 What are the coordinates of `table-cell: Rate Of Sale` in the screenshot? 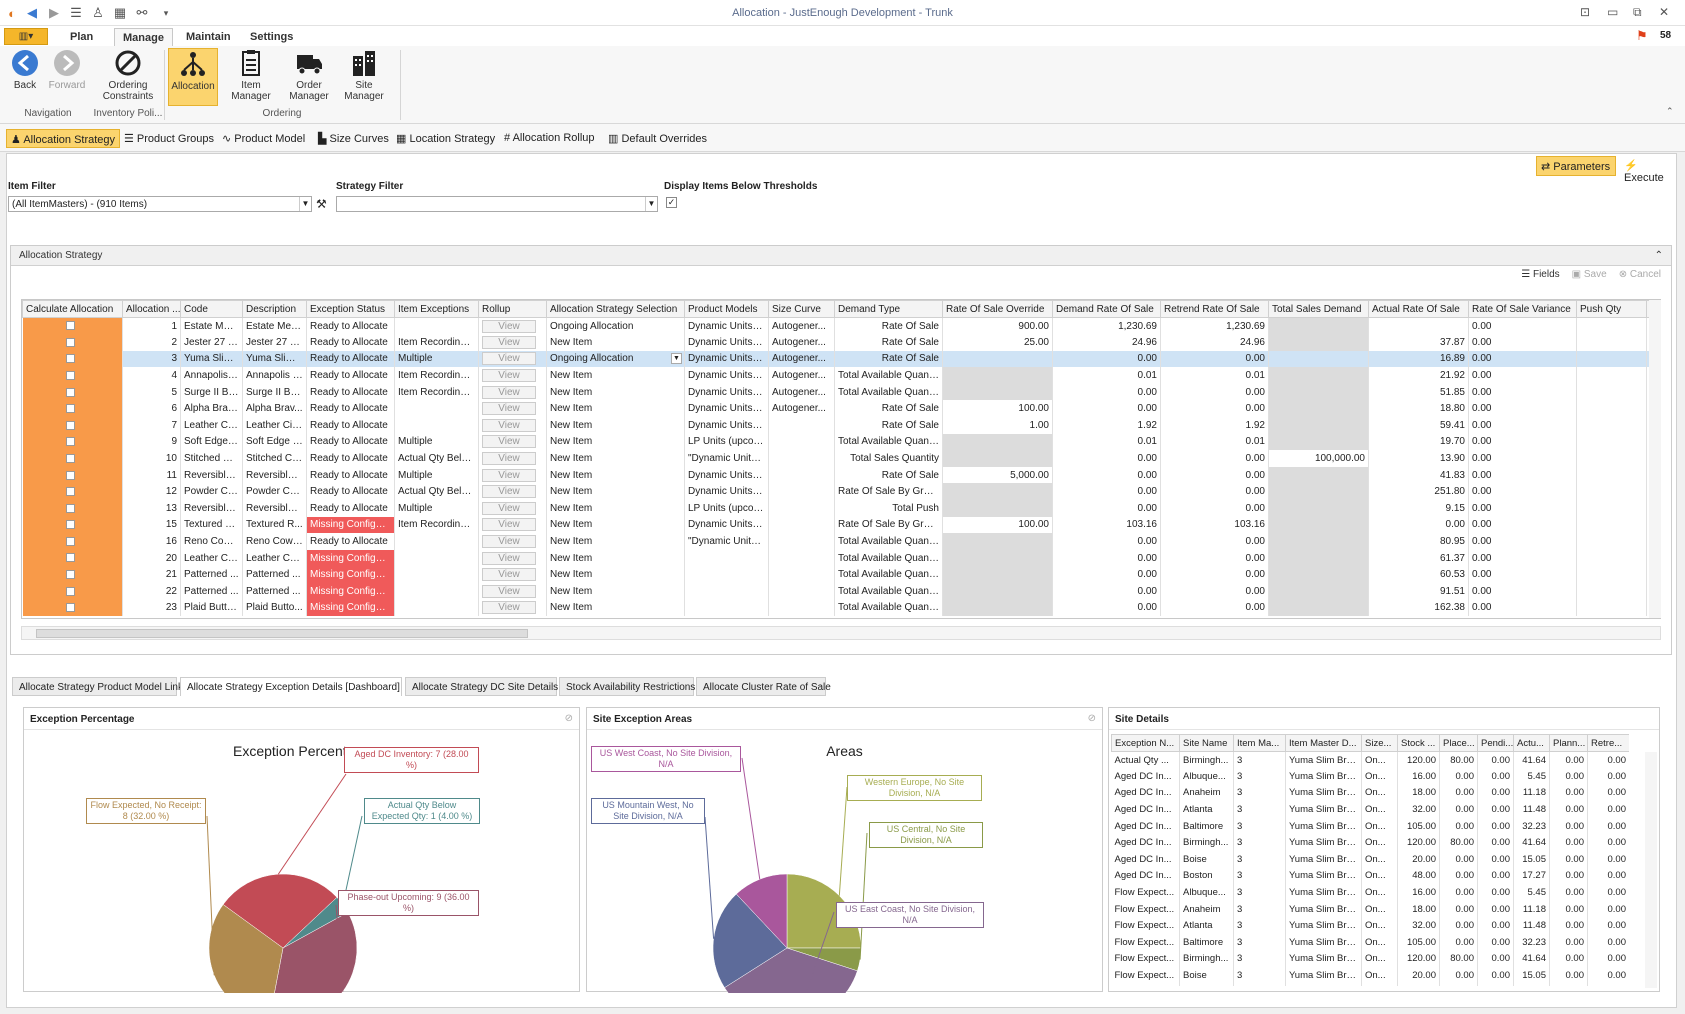 It's located at (888, 326).